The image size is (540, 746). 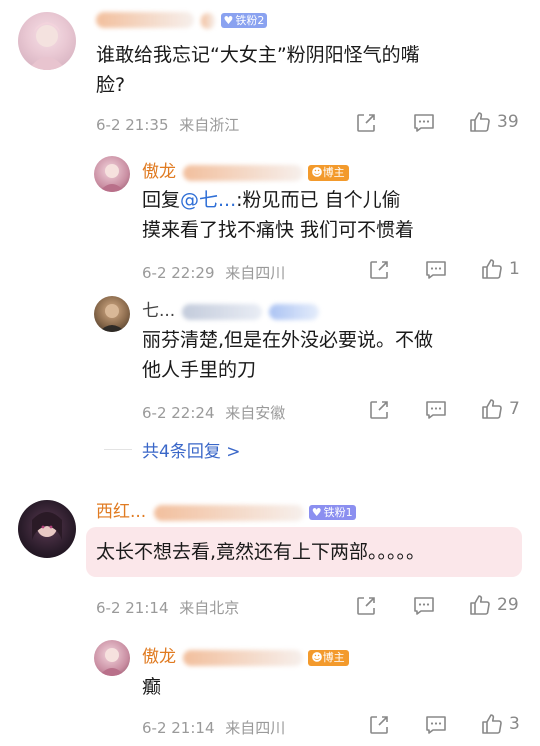 What do you see at coordinates (178, 413) in the screenshot?
I see `timestamp: 6-2 22:24` at bounding box center [178, 413].